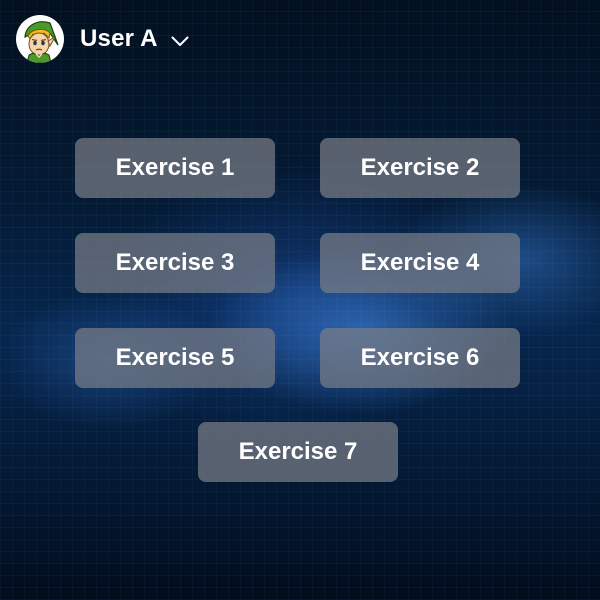 This screenshot has height=600, width=600. What do you see at coordinates (420, 263) in the screenshot?
I see `exercise-4-button: Exercise 4` at bounding box center [420, 263].